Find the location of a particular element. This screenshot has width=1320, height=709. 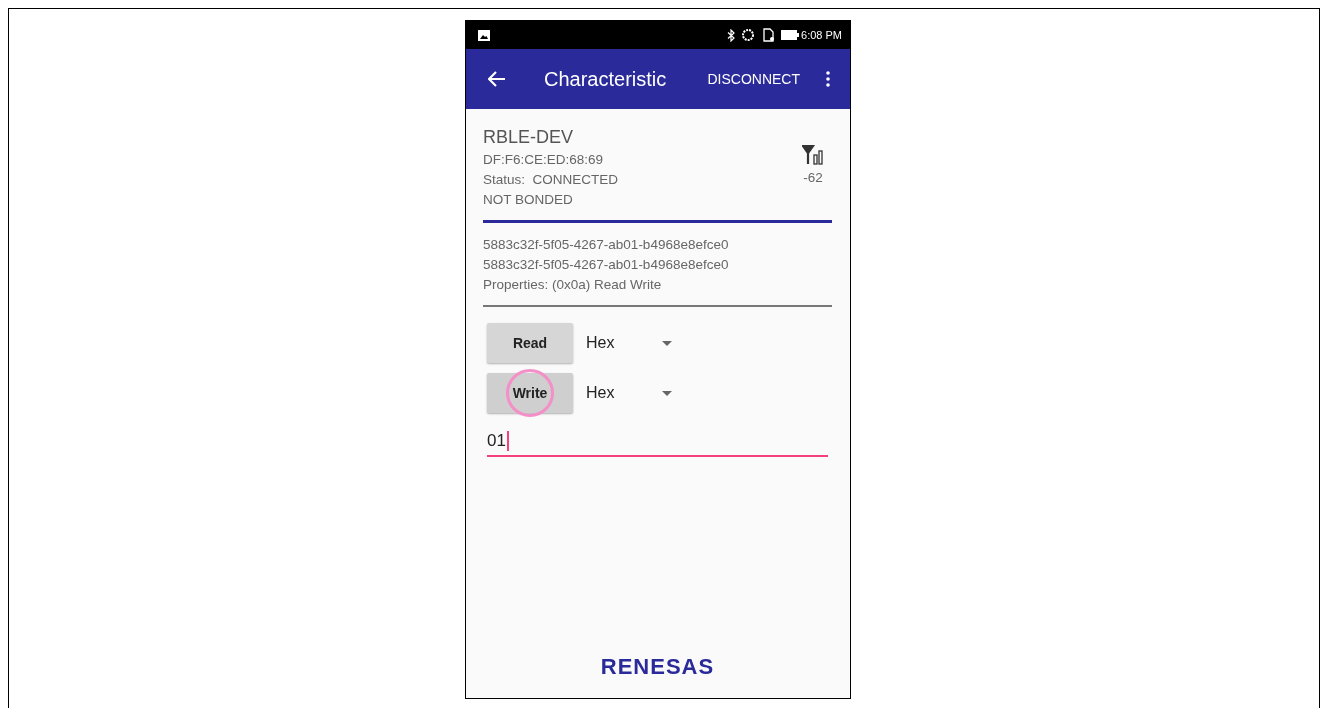

bluetooth-icon is located at coordinates (731, 35).